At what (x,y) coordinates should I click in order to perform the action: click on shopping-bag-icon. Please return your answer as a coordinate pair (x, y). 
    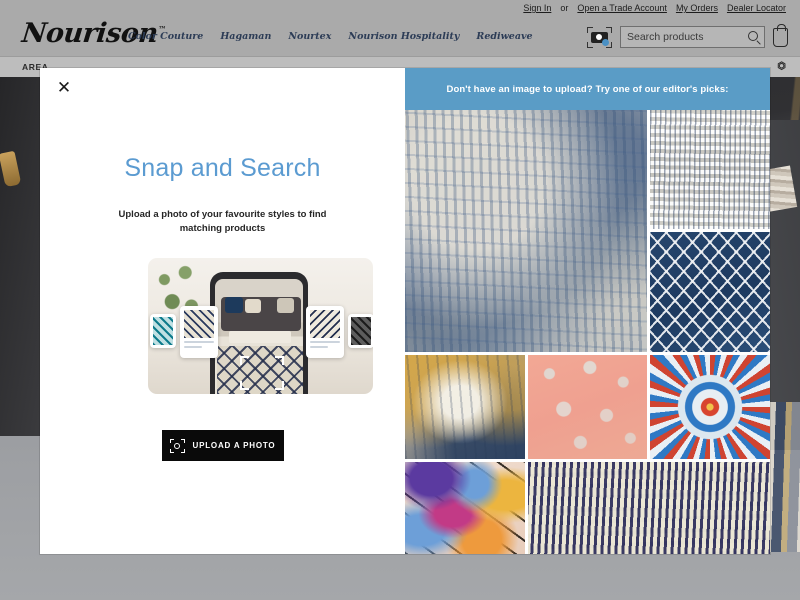
    Looking at the image, I should click on (780, 35).